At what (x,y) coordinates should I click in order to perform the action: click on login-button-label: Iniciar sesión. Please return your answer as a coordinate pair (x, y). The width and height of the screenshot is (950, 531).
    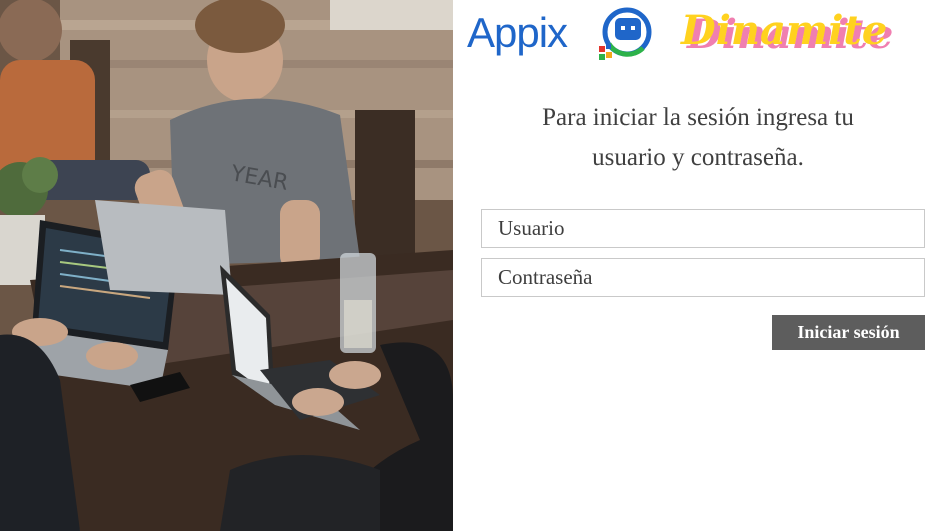
    Looking at the image, I should click on (848, 332).